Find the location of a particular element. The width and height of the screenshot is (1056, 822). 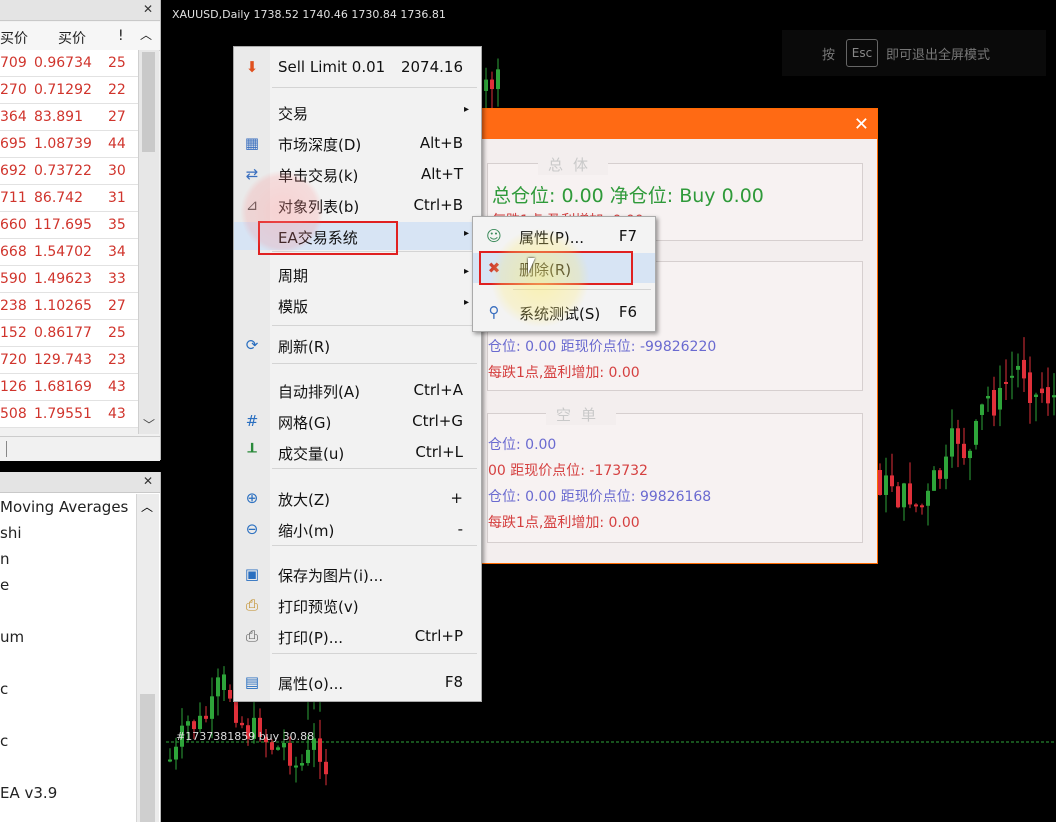

ea-dialog-close-icon: ✕ is located at coordinates (861, 124).